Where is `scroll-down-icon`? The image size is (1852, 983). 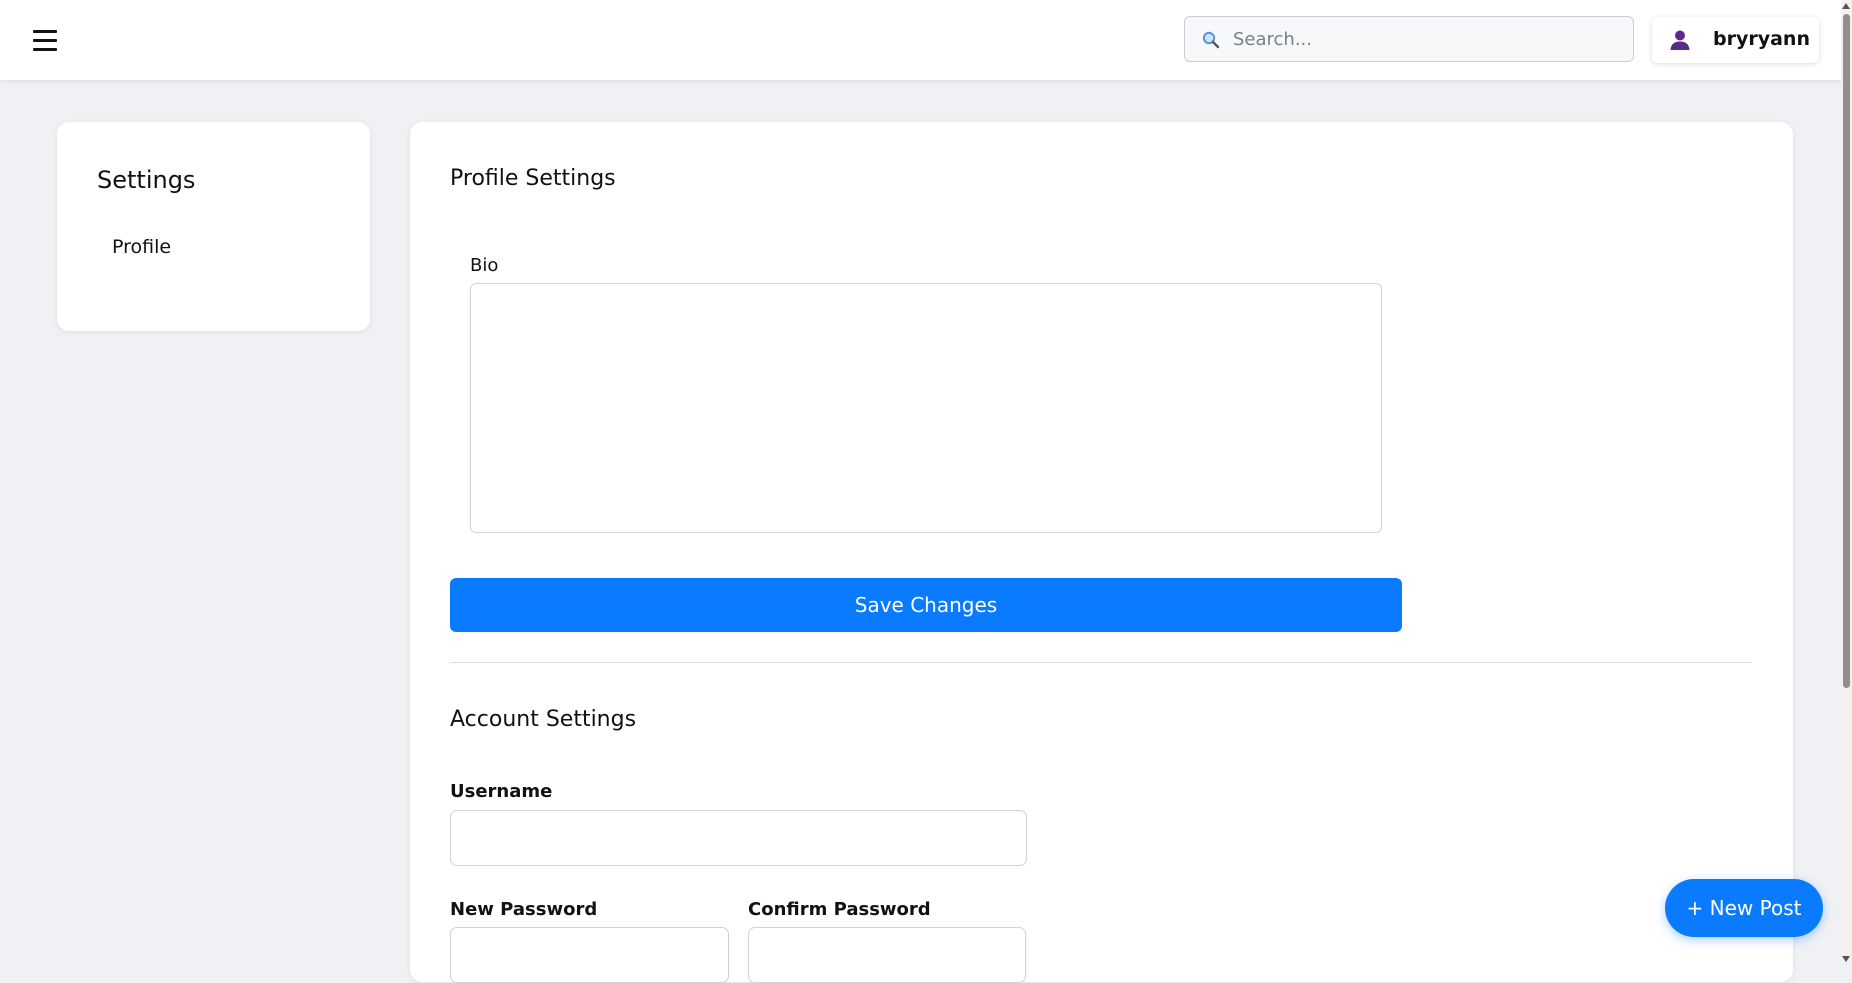 scroll-down-icon is located at coordinates (1846, 959).